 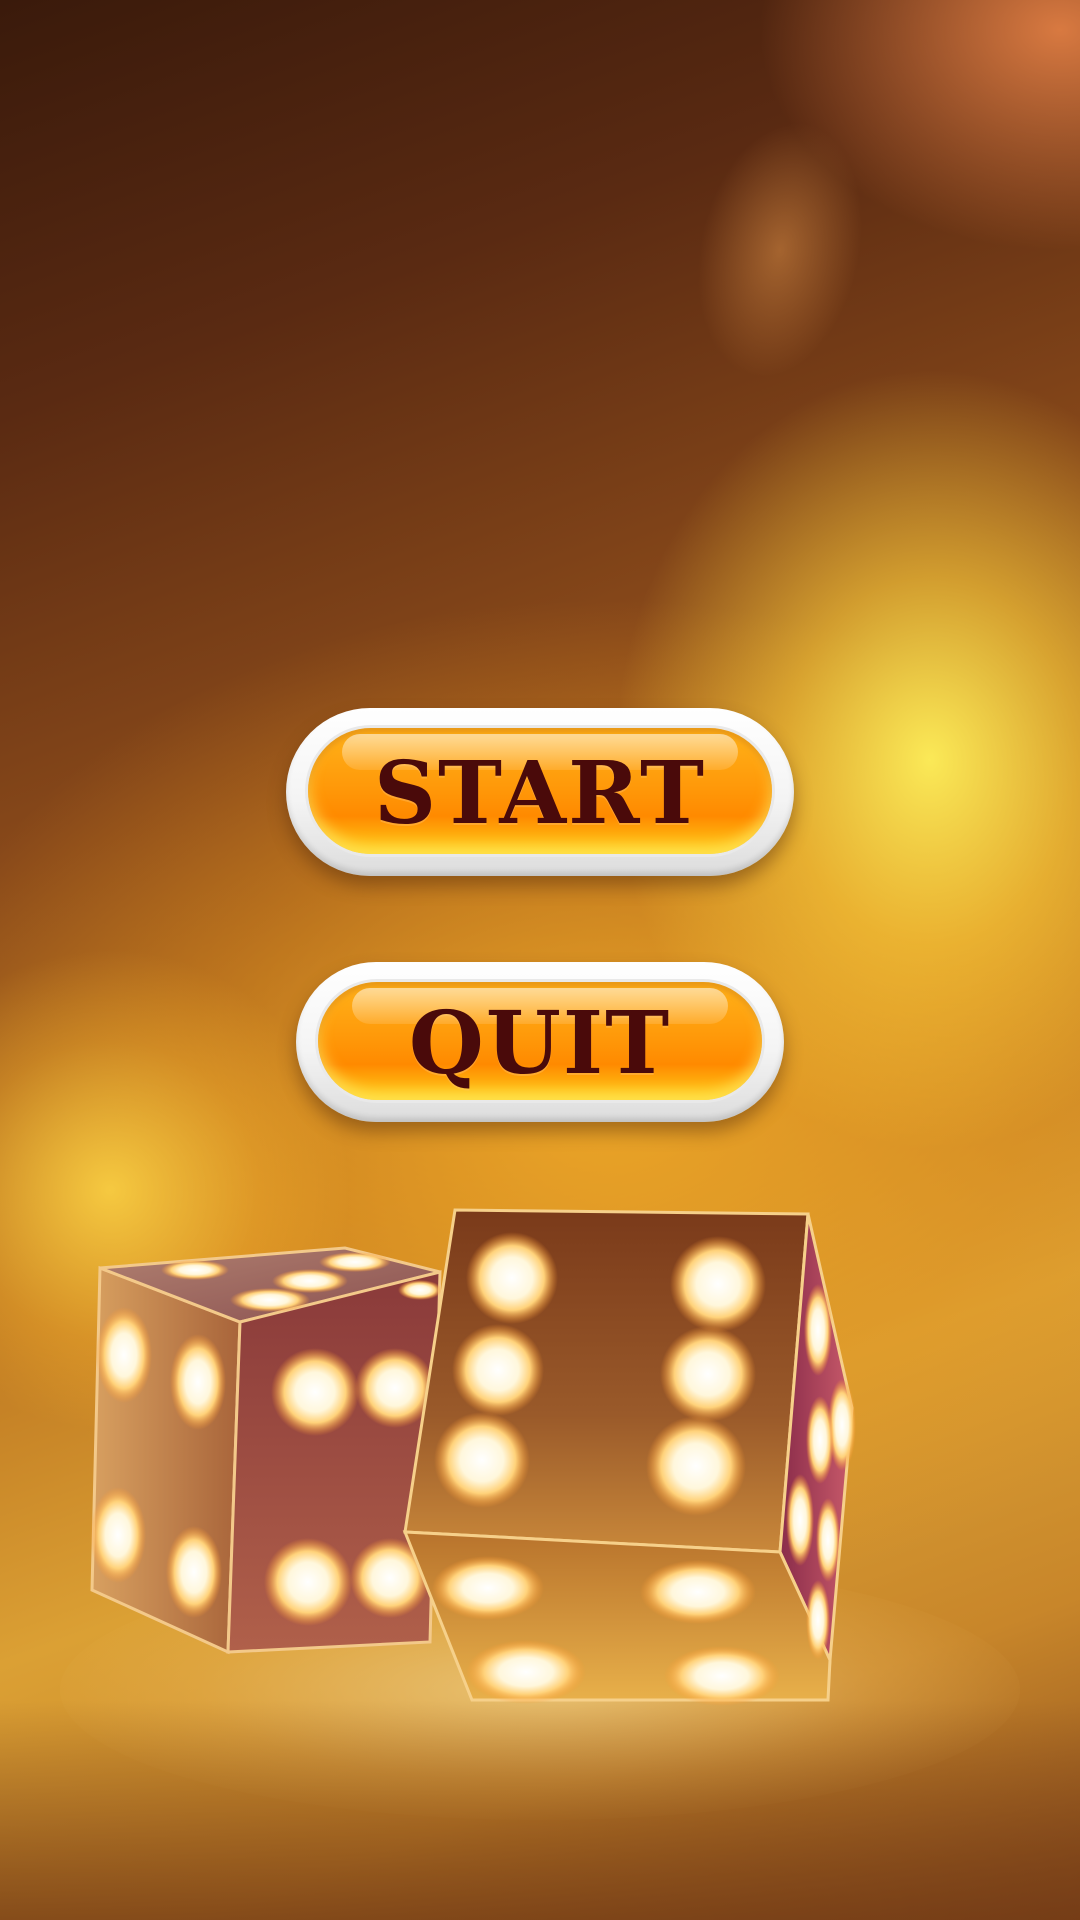 I want to click on start-button: START, so click(x=540, y=792).